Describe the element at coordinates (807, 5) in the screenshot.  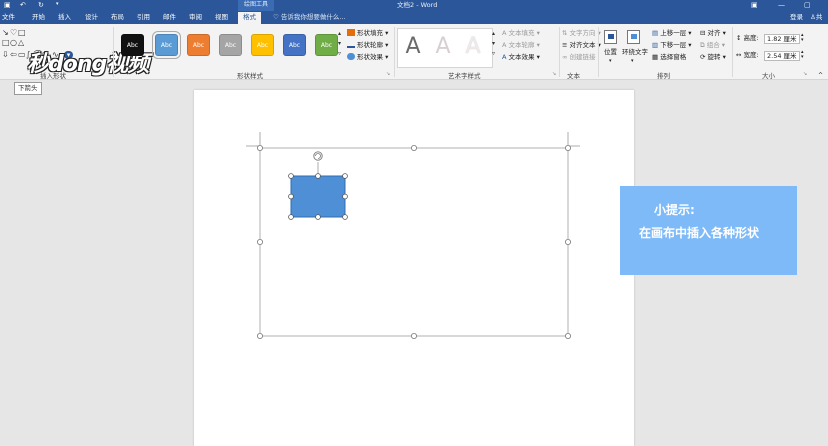
I see `maximize-icon: ▢` at that location.